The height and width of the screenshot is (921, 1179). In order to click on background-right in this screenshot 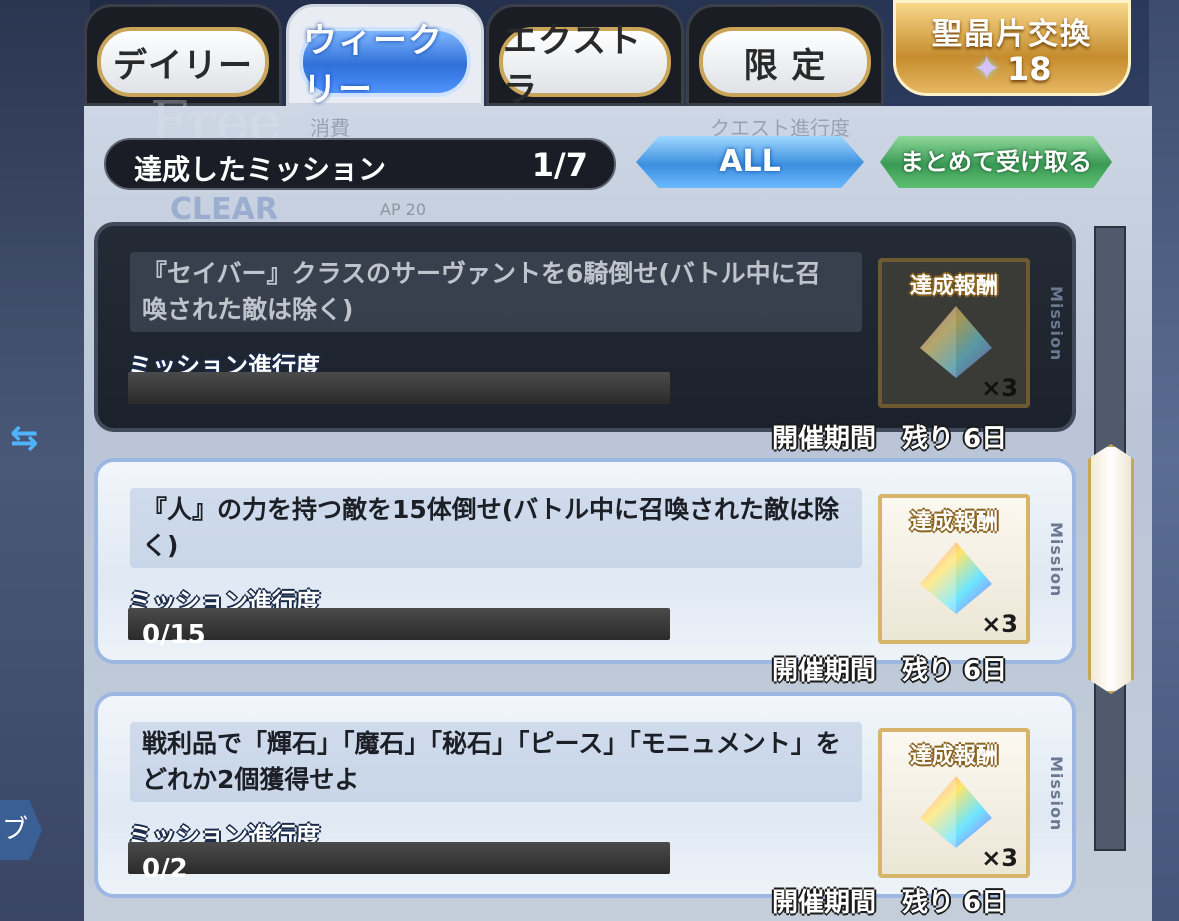, I will do `click(1164, 460)`.